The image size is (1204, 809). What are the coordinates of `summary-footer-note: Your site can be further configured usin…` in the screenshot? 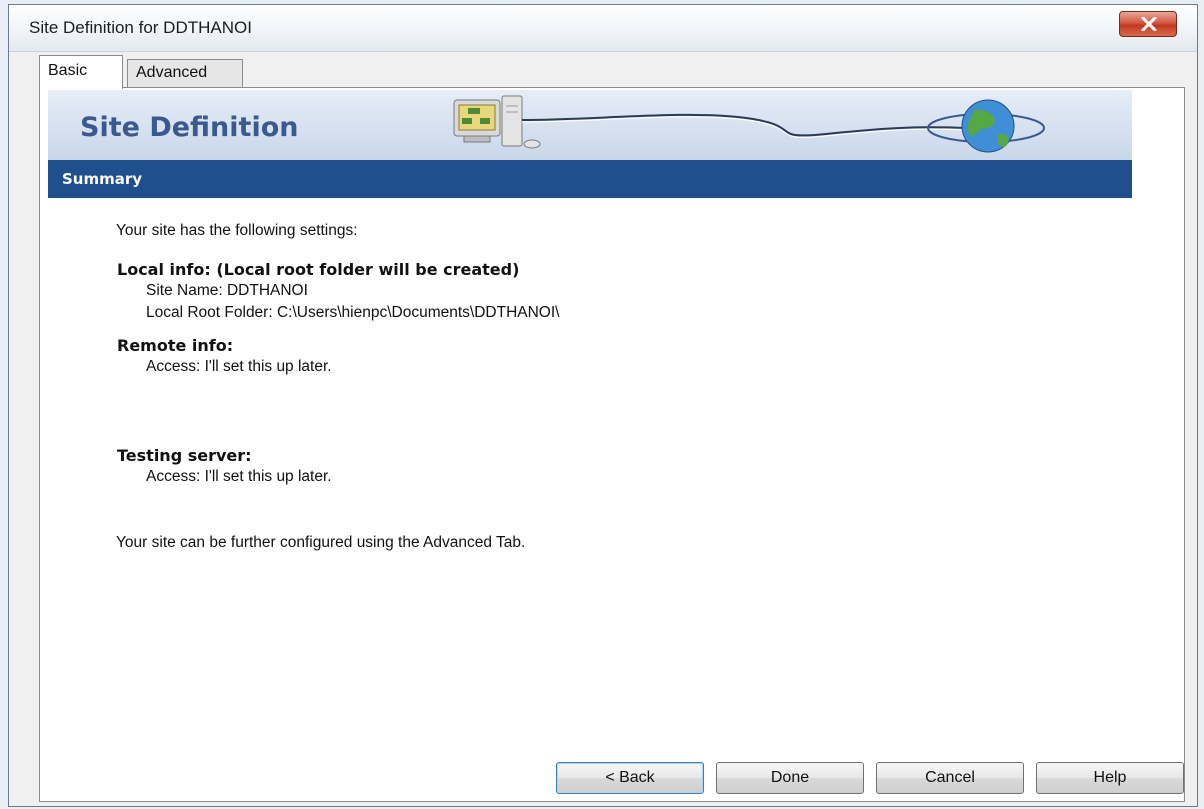 It's located at (321, 542).